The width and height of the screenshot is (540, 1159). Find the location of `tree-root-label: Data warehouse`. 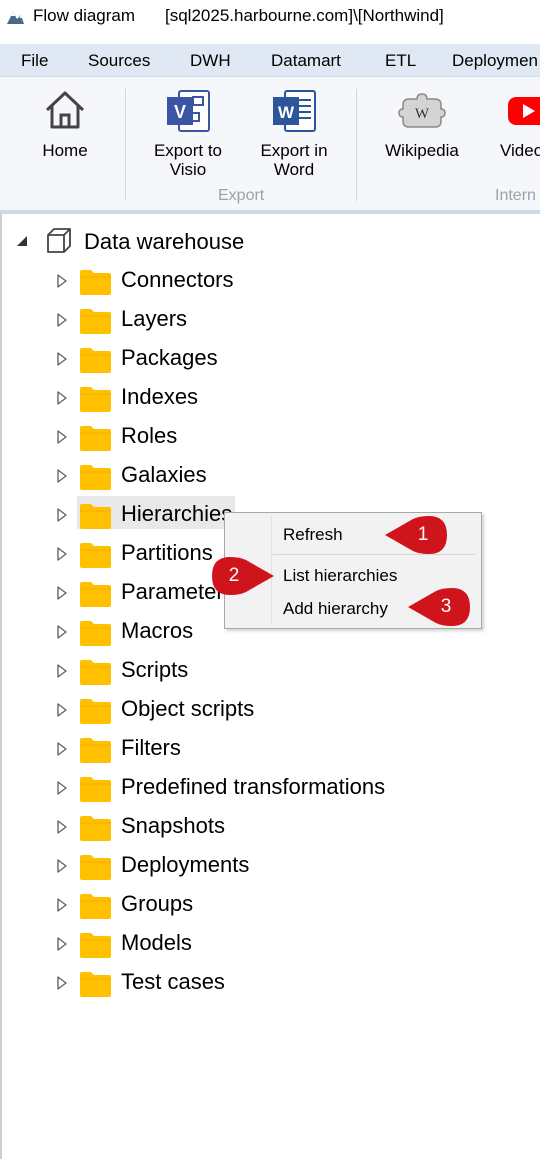

tree-root-label: Data warehouse is located at coordinates (164, 241).